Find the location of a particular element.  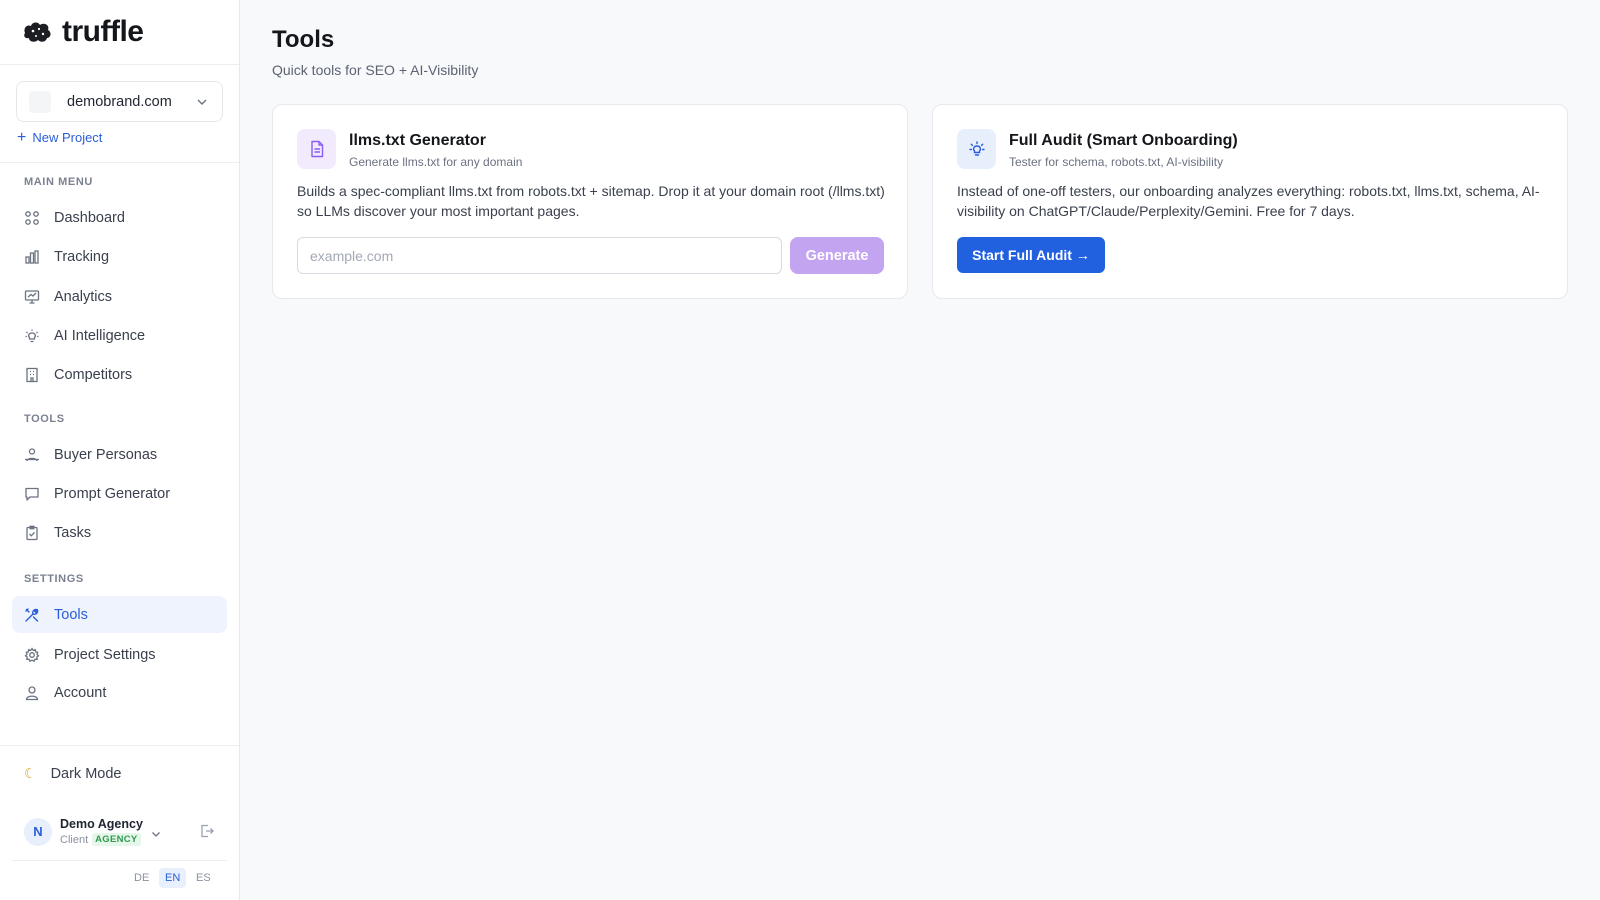

tools-icon is located at coordinates (32, 615).